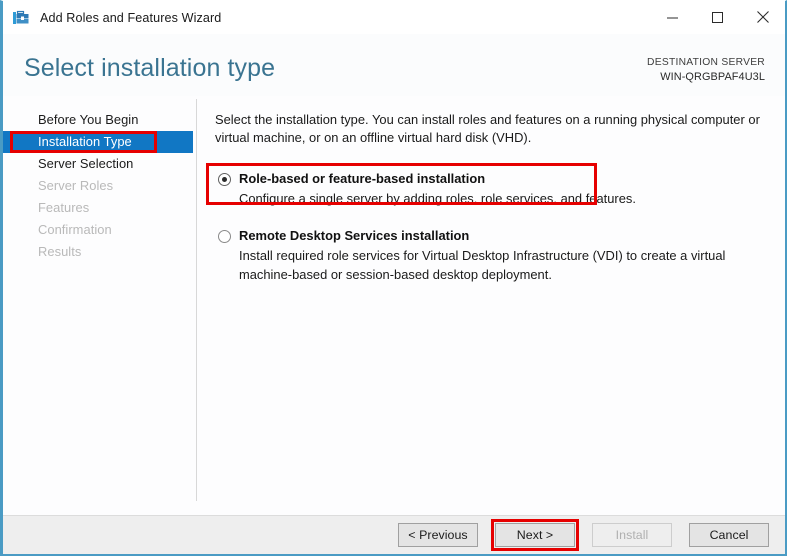 The image size is (787, 556). What do you see at coordinates (98, 164) in the screenshot?
I see `sidebar-item-server-selection: Server Selection` at bounding box center [98, 164].